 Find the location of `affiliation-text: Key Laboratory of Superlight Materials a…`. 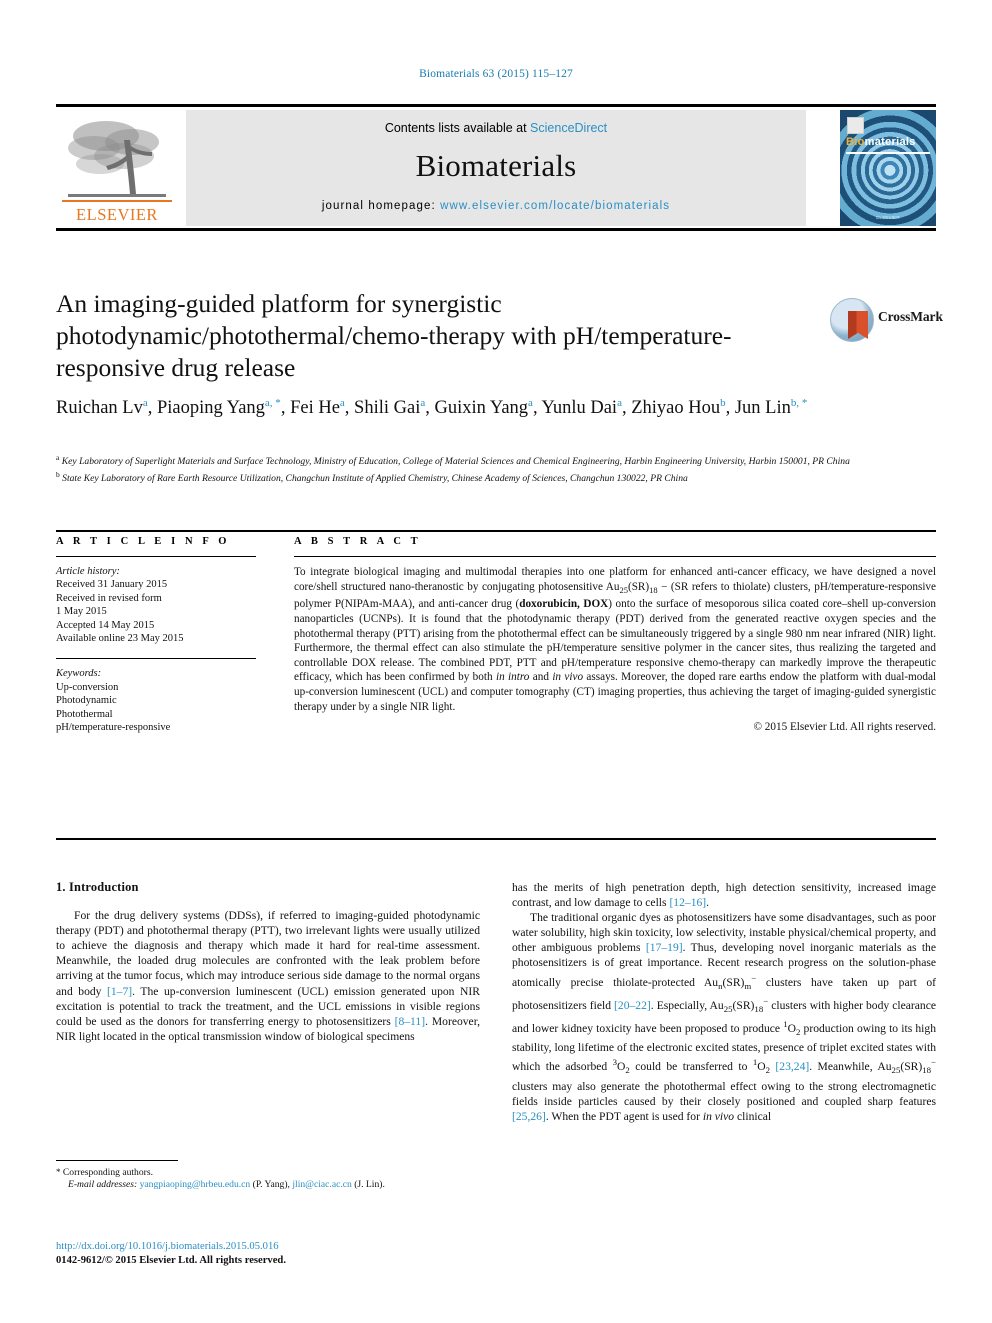

affiliation-text: Key Laboratory of Superlight Materials a… is located at coordinates (455, 462).